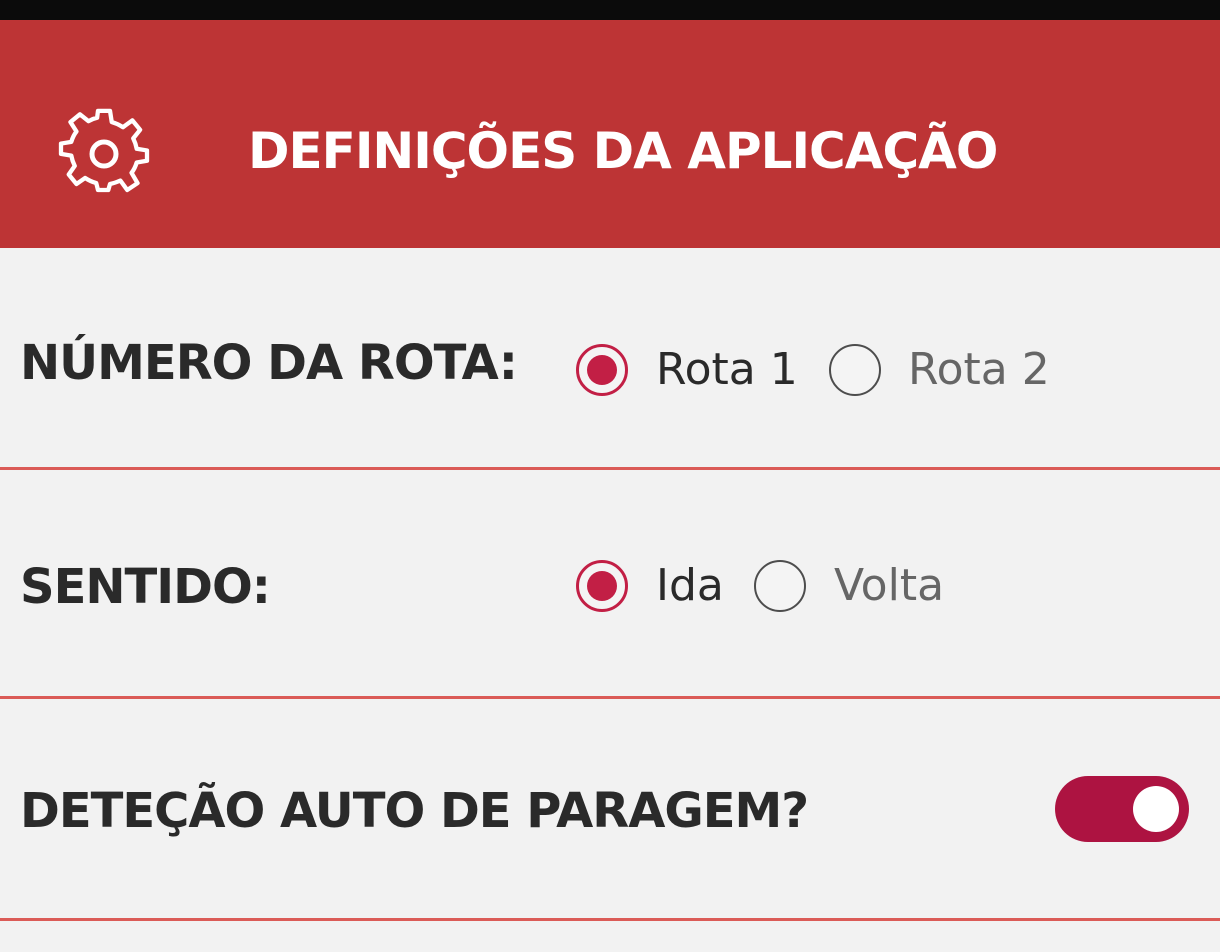 The width and height of the screenshot is (1220, 952). Describe the element at coordinates (1122, 809) in the screenshot. I see `auto-stop-detection-toggle` at that location.